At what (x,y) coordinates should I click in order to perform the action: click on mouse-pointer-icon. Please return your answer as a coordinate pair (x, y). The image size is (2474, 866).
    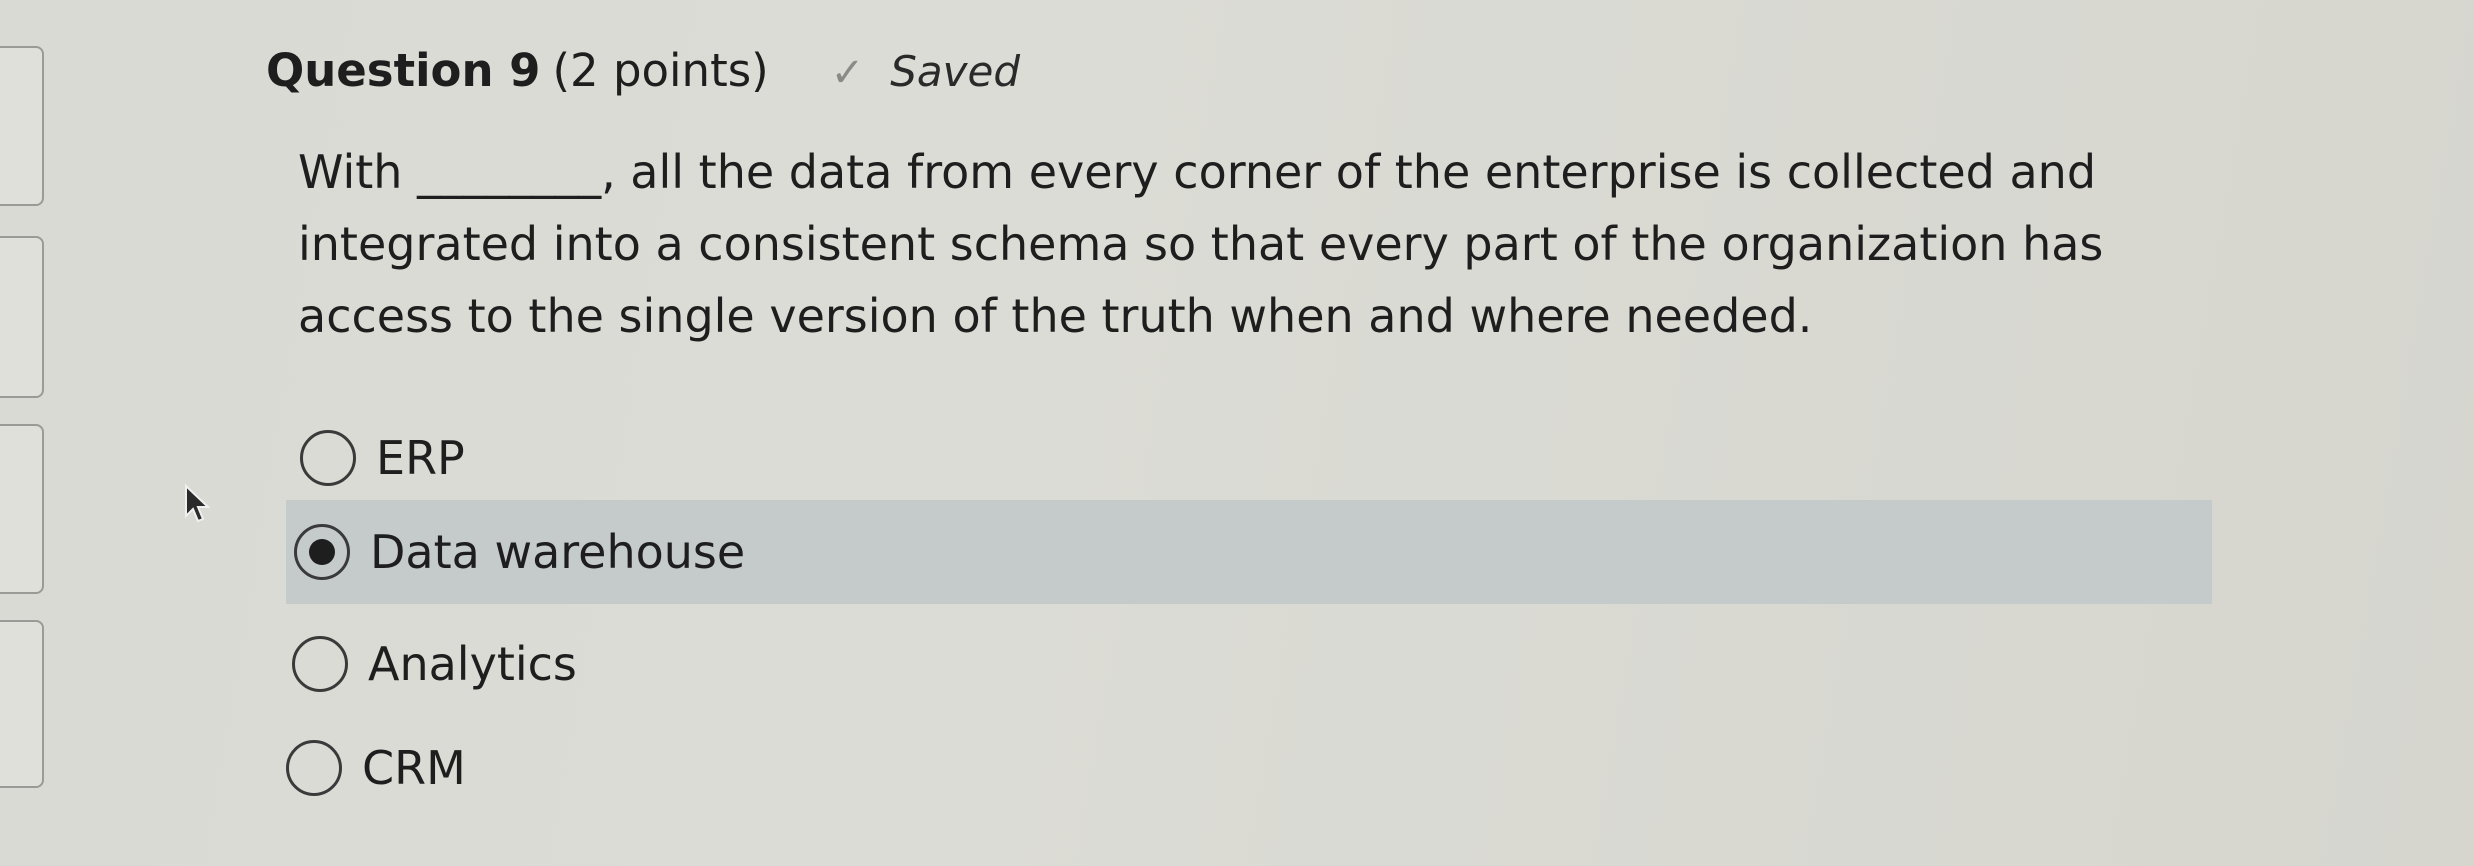
    Looking at the image, I should click on (198, 503).